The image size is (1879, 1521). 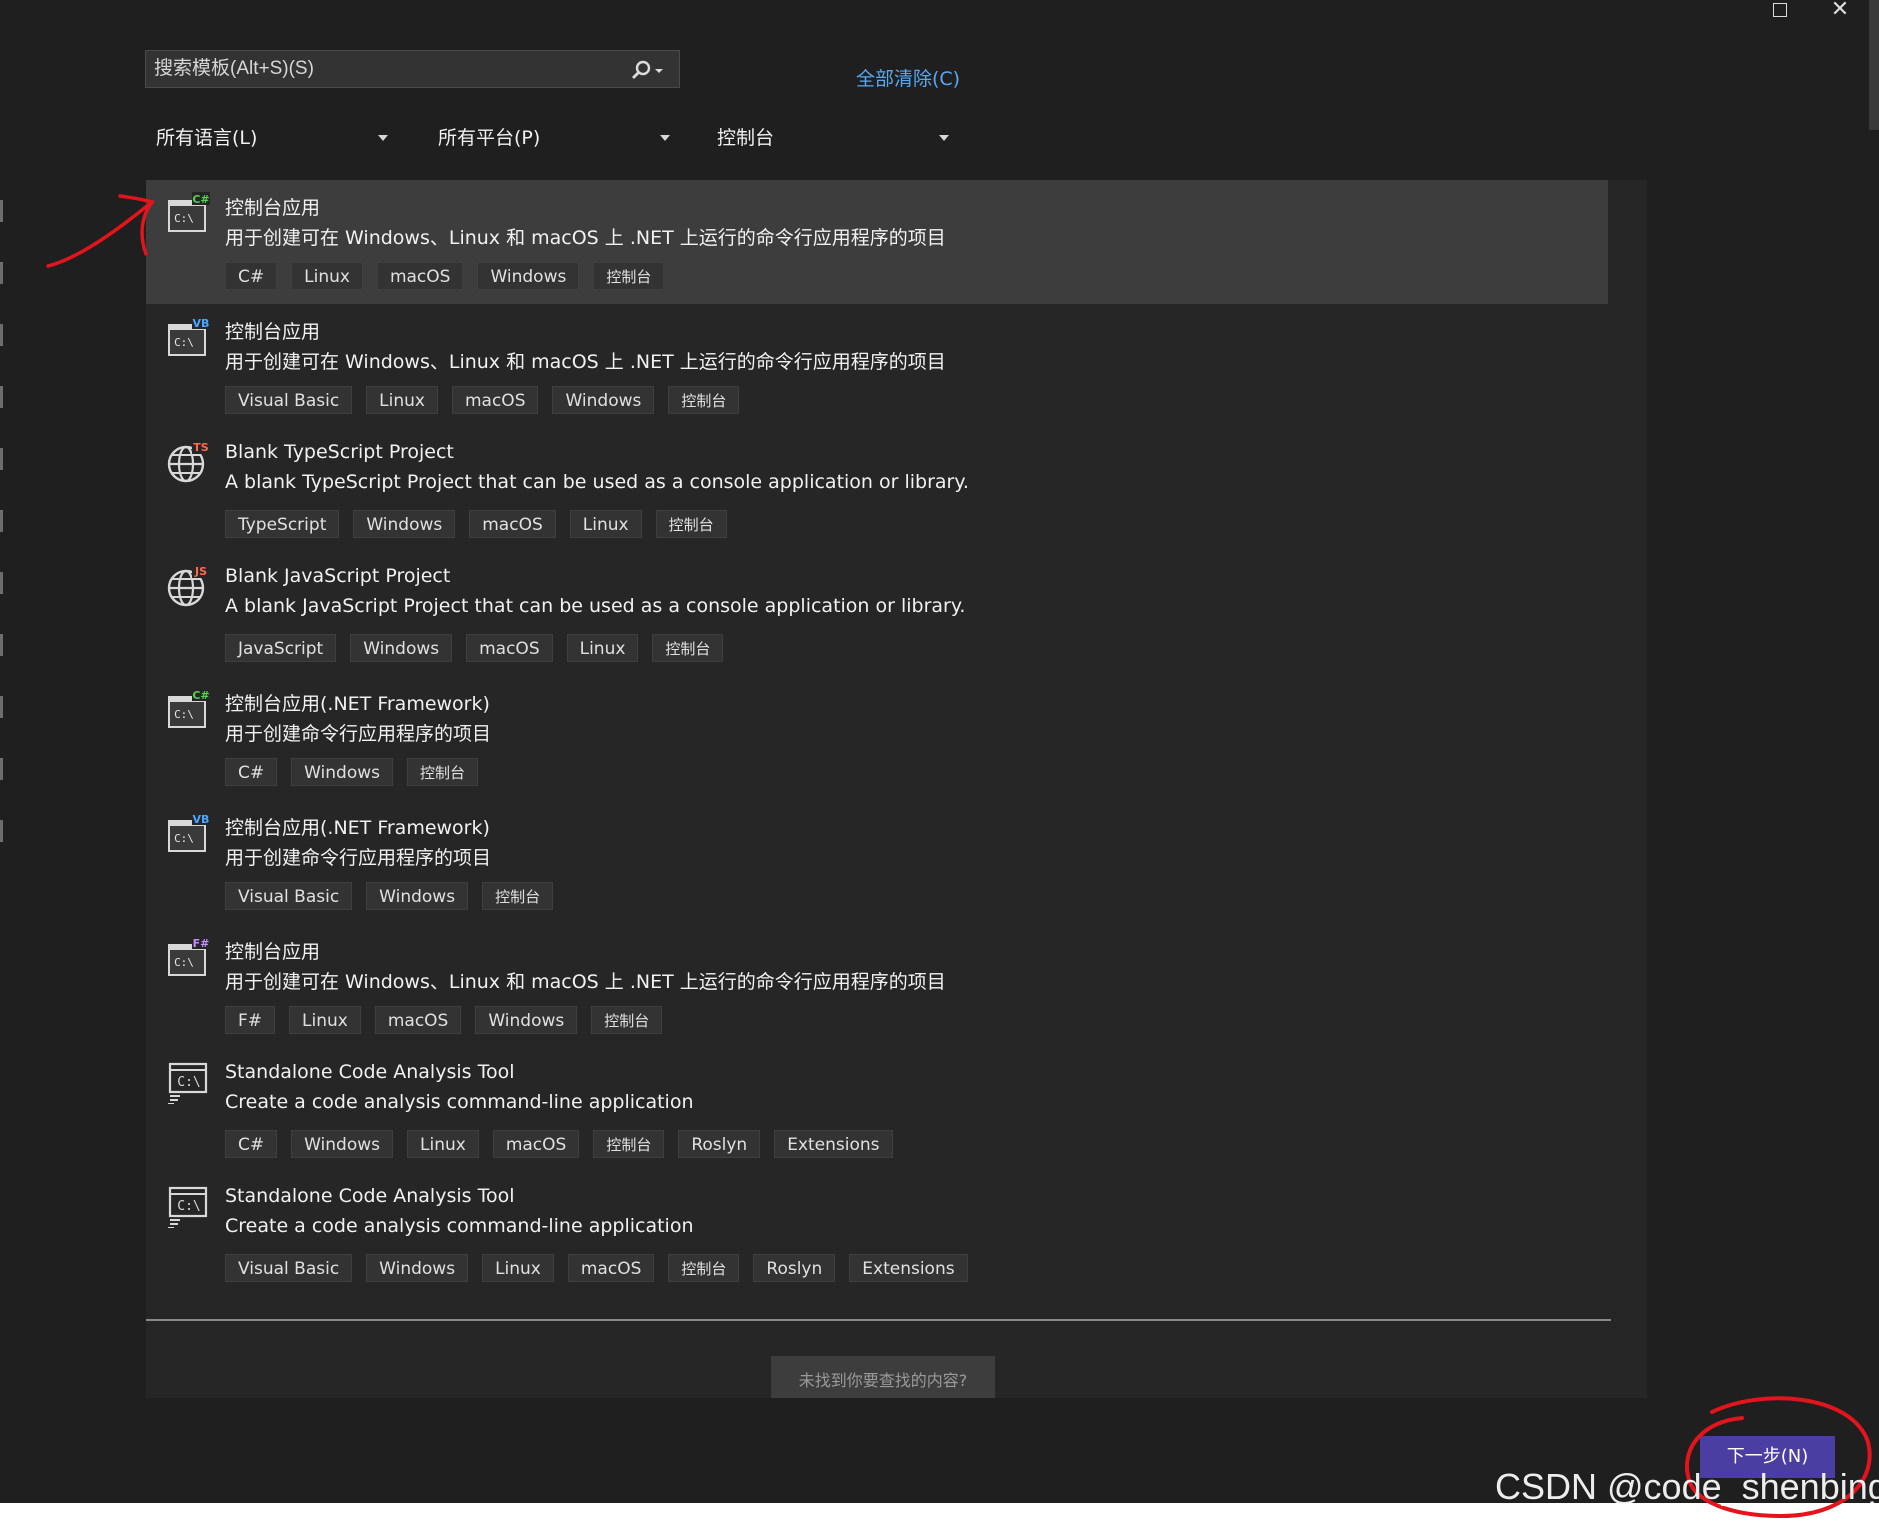 What do you see at coordinates (273, 138) in the screenshot?
I see `language-filter-dropdown: 所有语言(L)` at bounding box center [273, 138].